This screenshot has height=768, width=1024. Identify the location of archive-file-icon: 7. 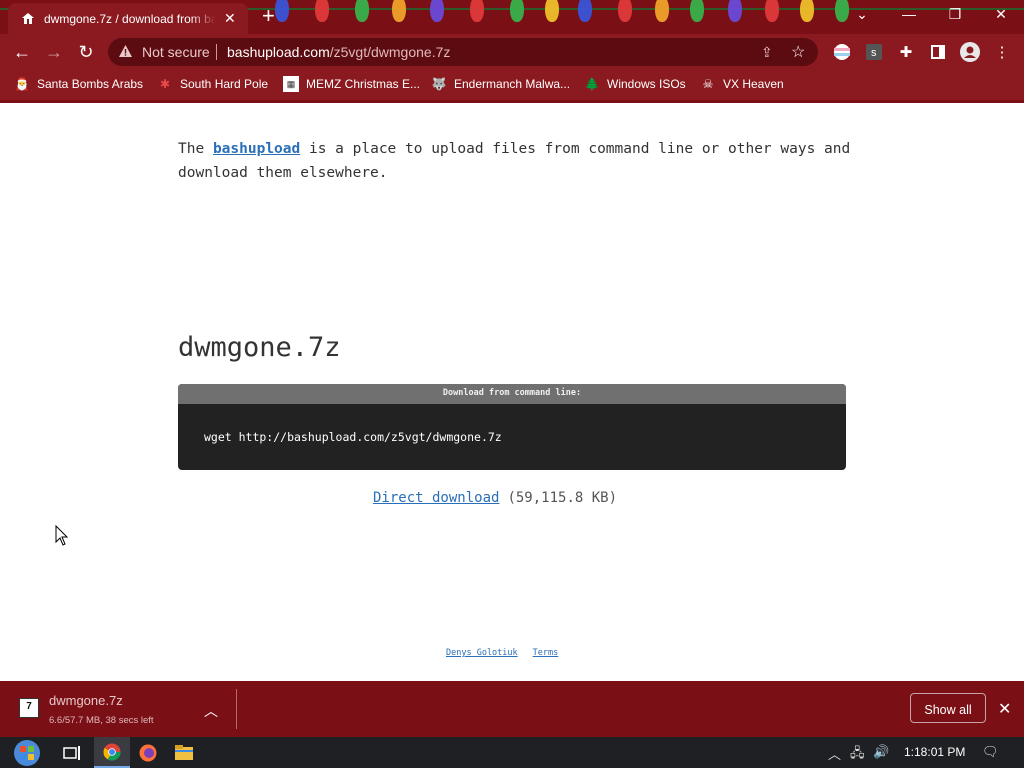
(29, 708).